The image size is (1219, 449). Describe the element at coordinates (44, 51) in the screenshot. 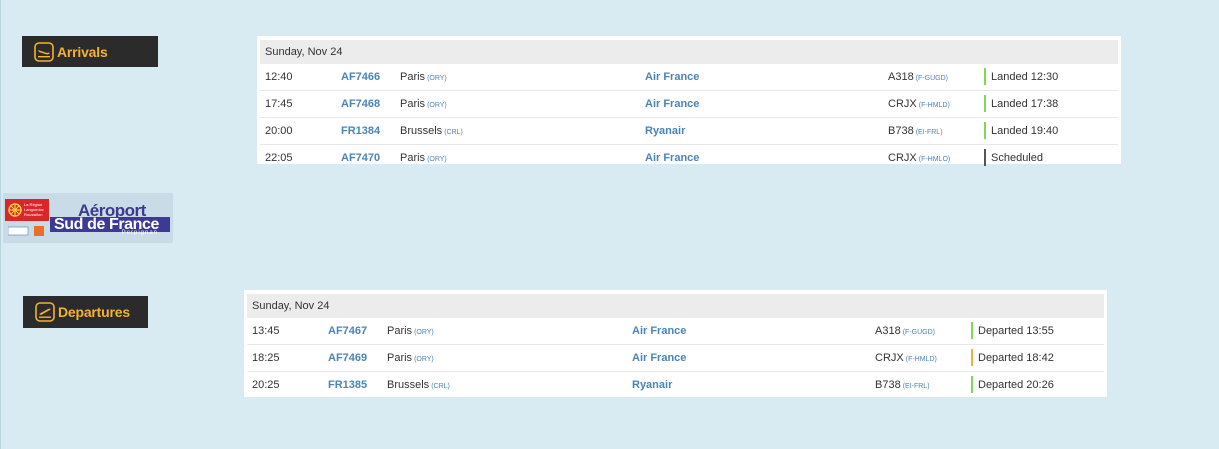

I see `plane-landing-icon` at that location.